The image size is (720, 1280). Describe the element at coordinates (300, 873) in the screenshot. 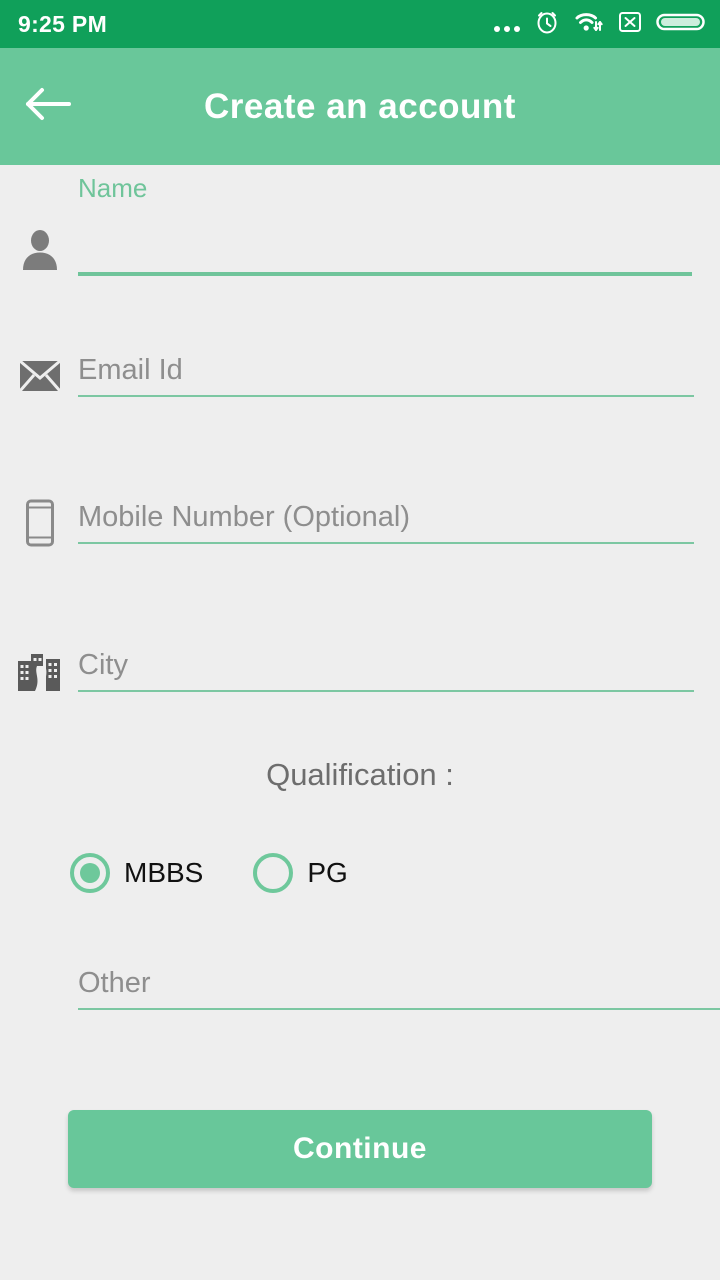

I see `radio-option-pg: PG` at that location.